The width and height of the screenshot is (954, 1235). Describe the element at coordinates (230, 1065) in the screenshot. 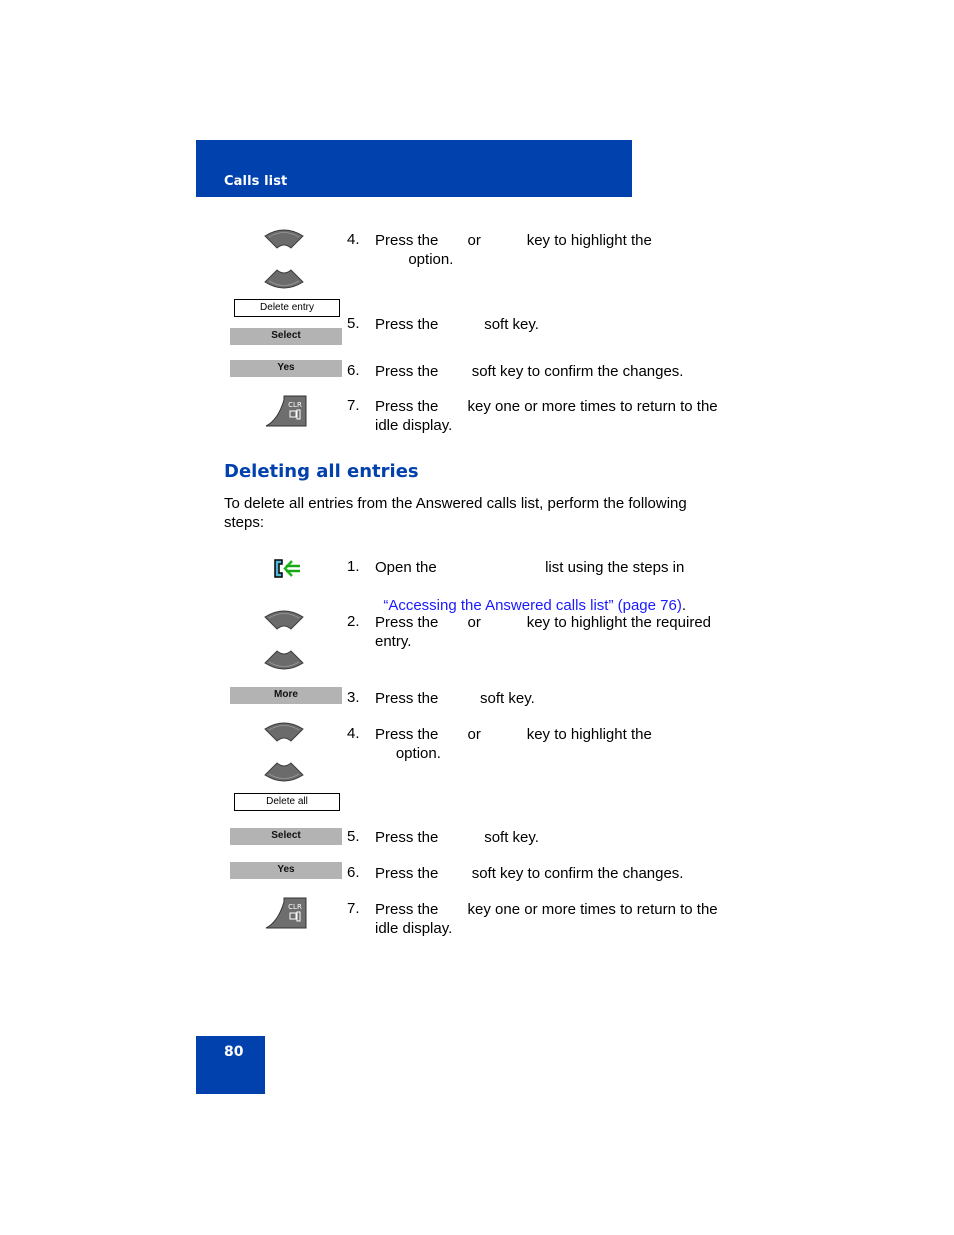

I see `page-number-box: 80` at that location.